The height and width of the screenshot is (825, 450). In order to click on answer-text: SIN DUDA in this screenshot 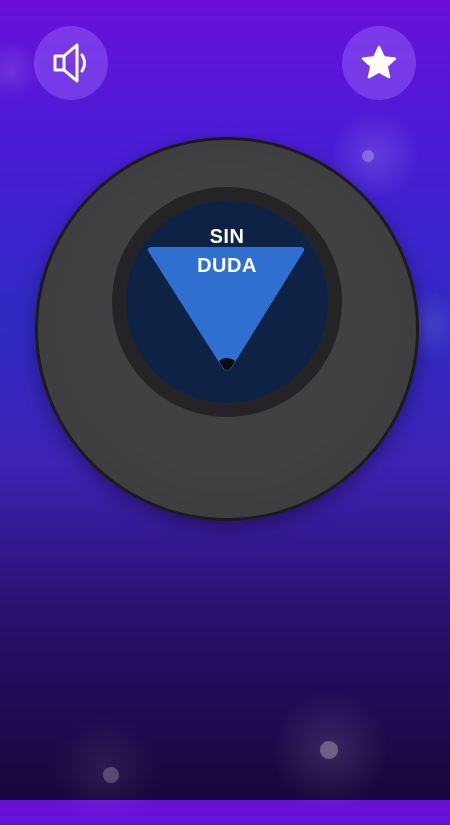, I will do `click(227, 252)`.